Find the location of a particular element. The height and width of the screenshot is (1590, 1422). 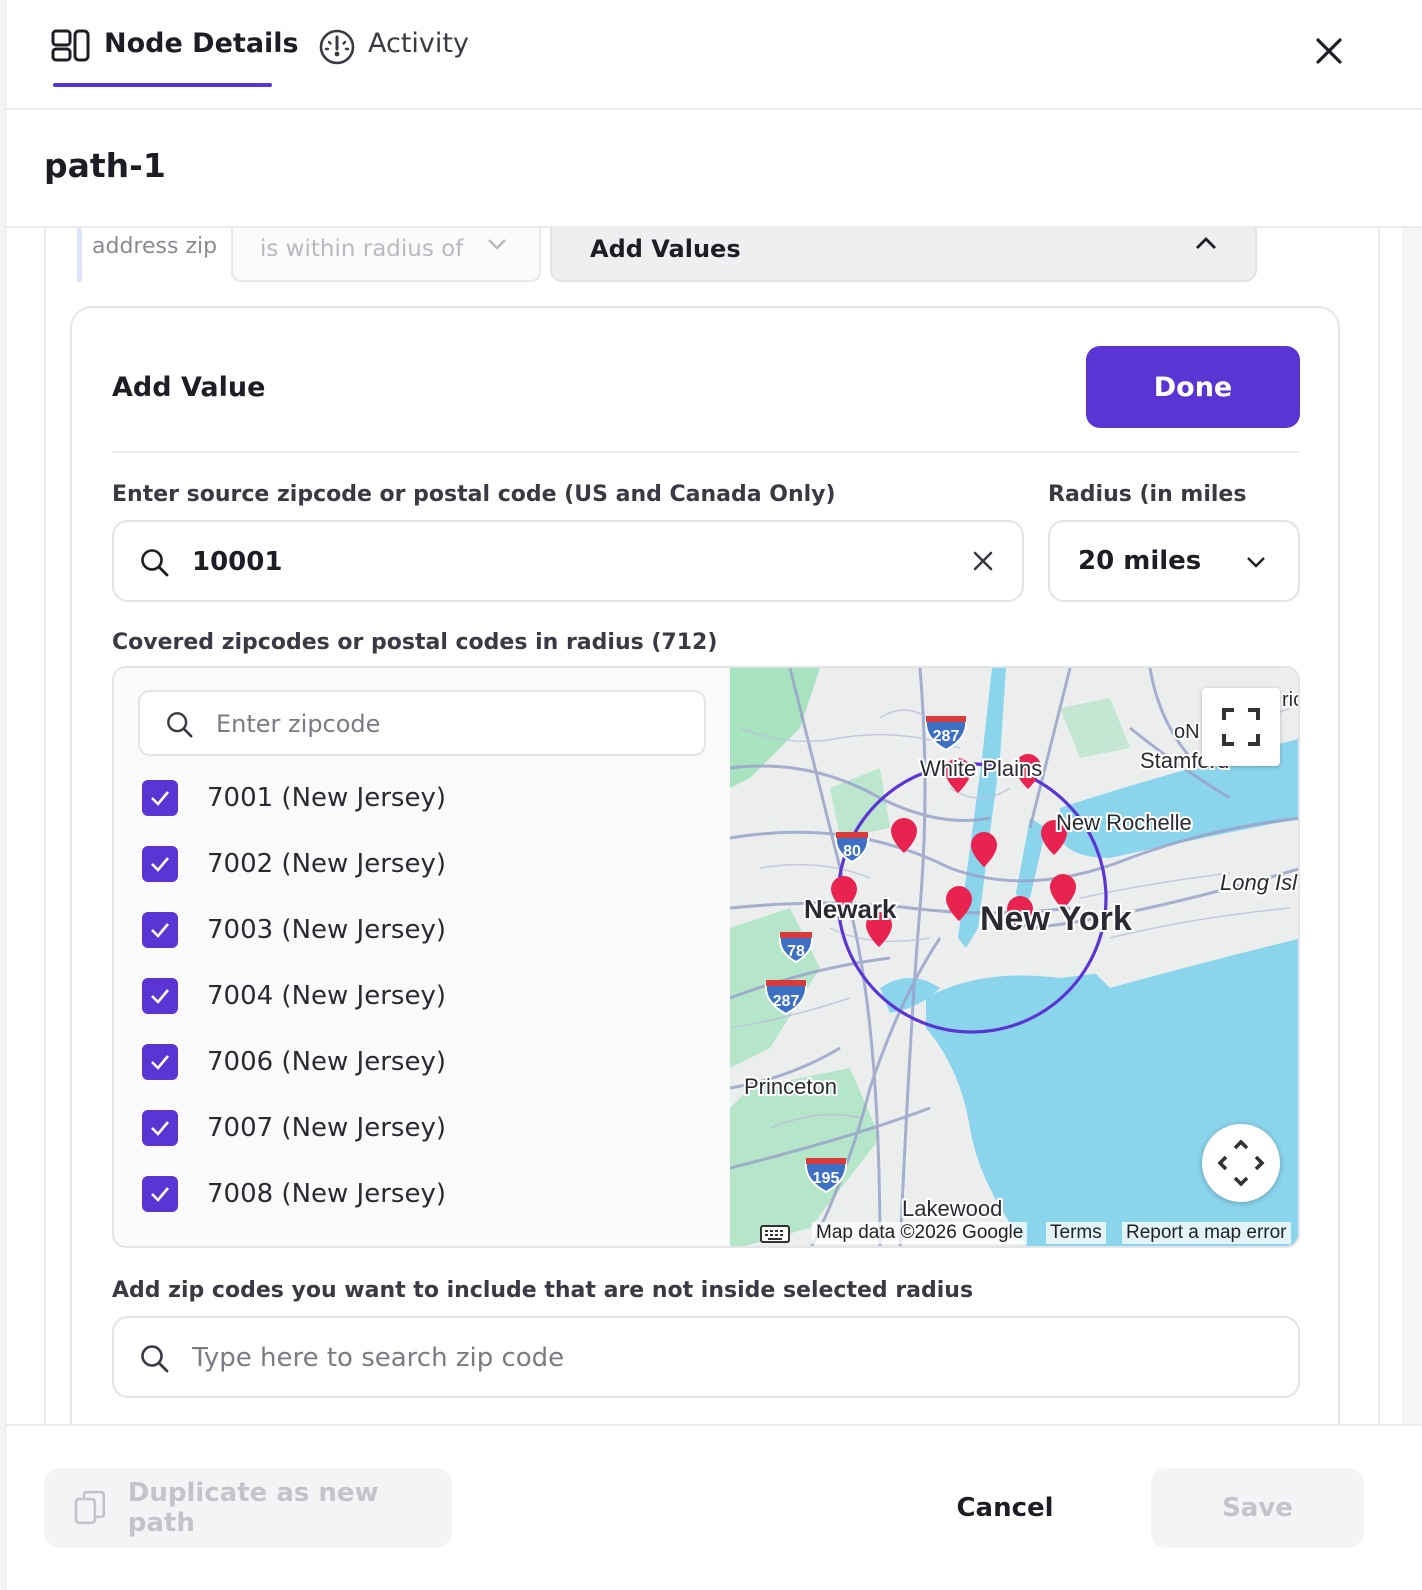

copy-icon is located at coordinates (90, 1507).